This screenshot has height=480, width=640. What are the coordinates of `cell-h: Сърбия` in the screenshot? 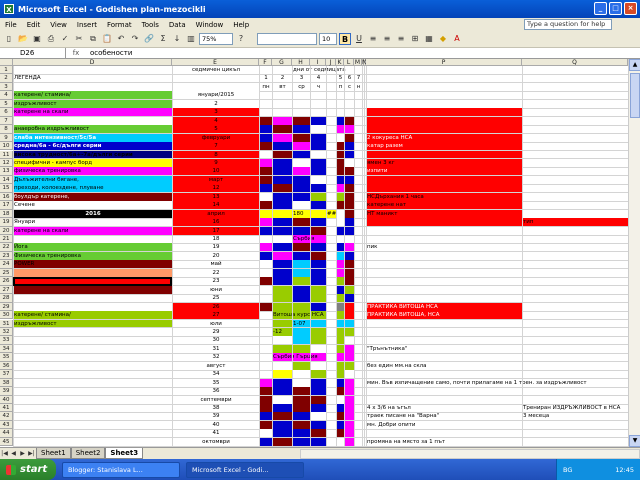 It's located at (303, 239).